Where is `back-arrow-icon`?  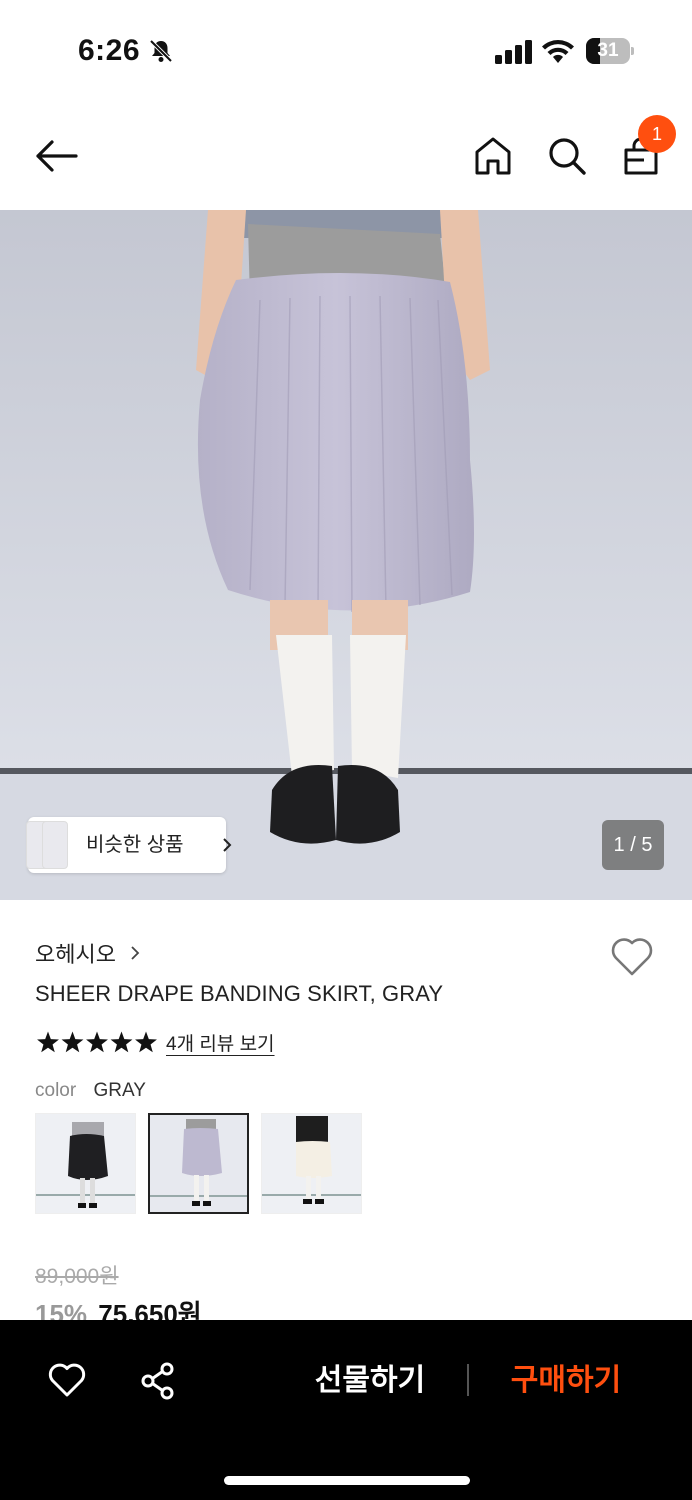 back-arrow-icon is located at coordinates (56, 156).